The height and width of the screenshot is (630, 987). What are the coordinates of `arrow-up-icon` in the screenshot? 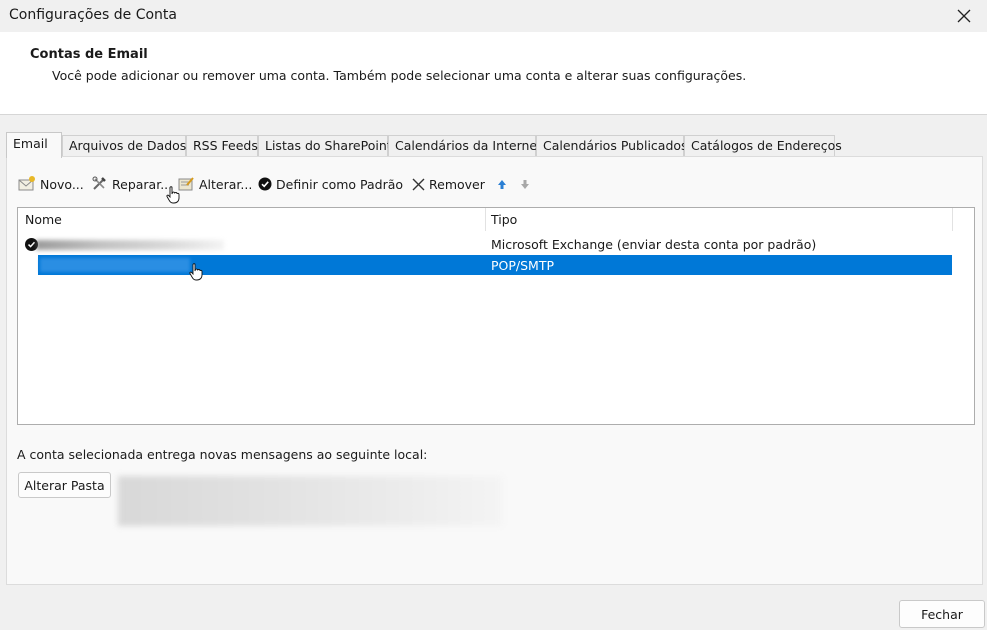 It's located at (502, 184).